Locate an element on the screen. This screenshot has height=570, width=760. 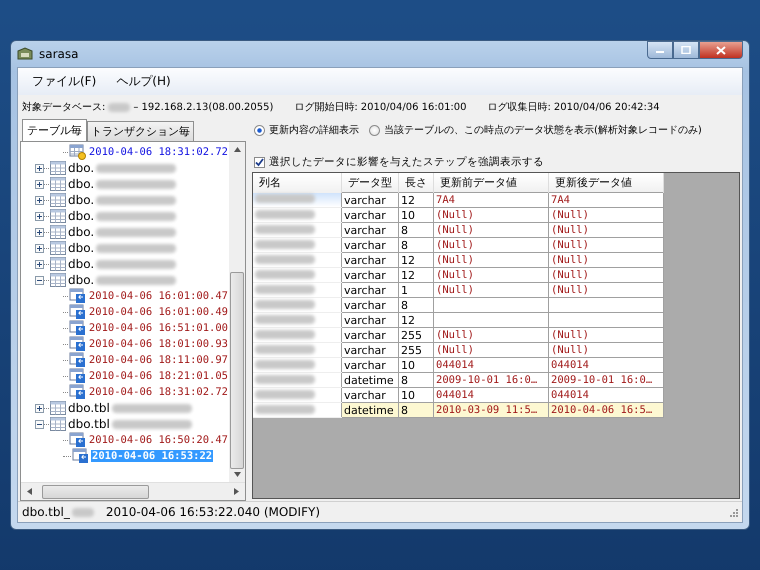
maximize-button is located at coordinates (686, 50).